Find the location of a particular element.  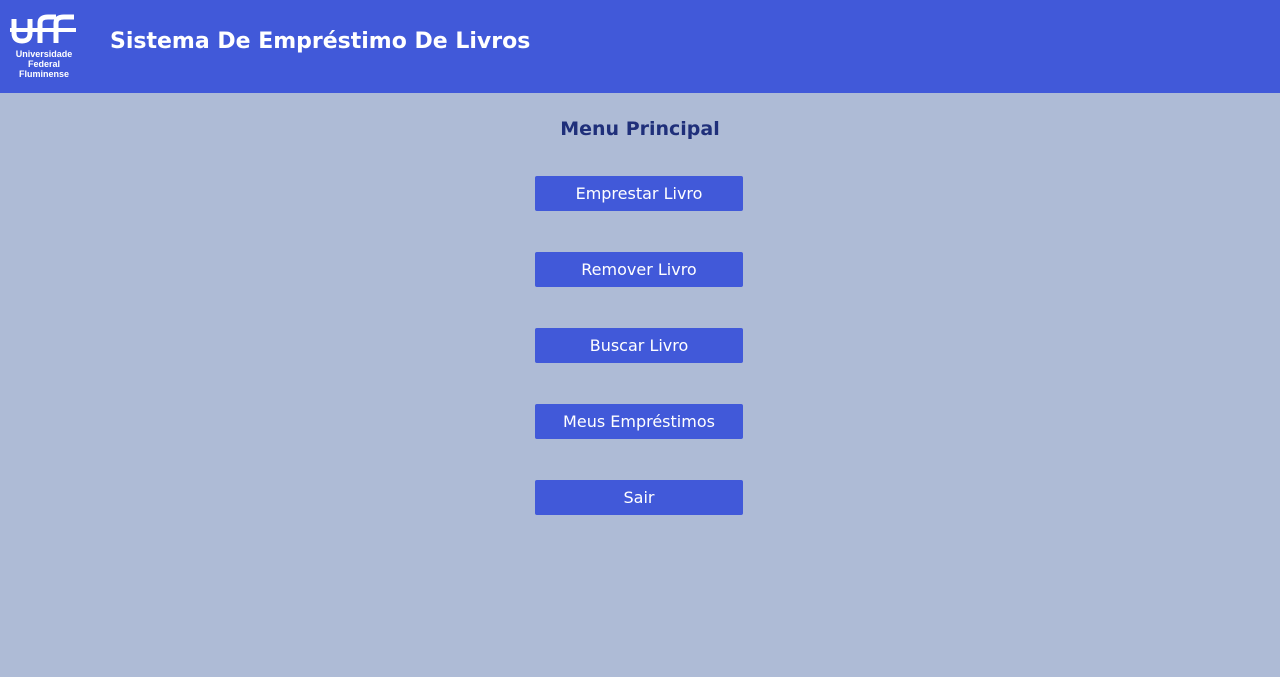

logo-line: Federal is located at coordinates (43, 64).